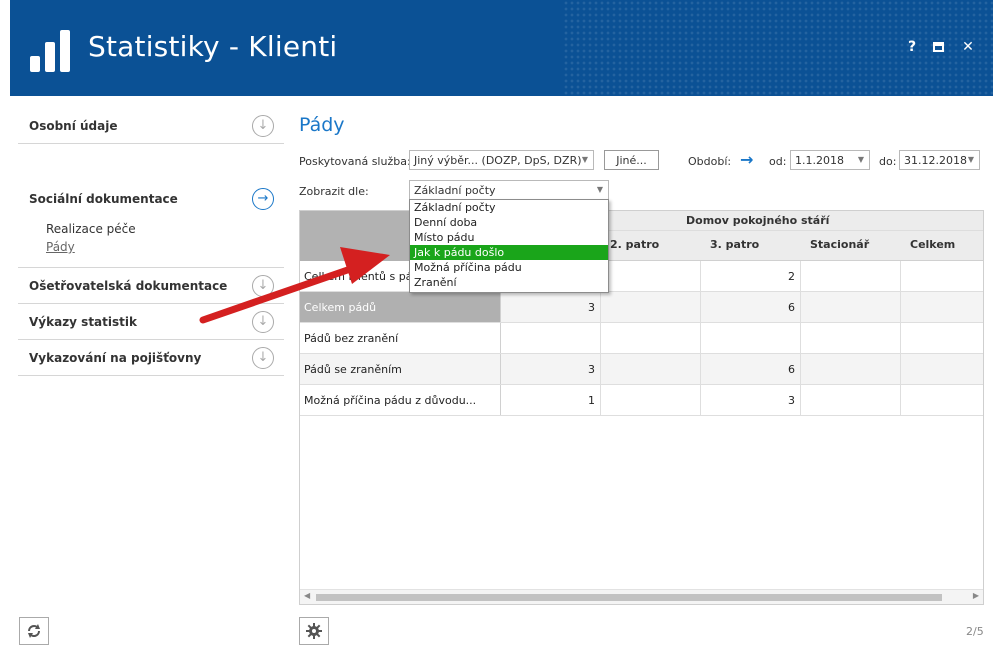  Describe the element at coordinates (509, 222) in the screenshot. I see `dropdown-option: Denní doba` at that location.